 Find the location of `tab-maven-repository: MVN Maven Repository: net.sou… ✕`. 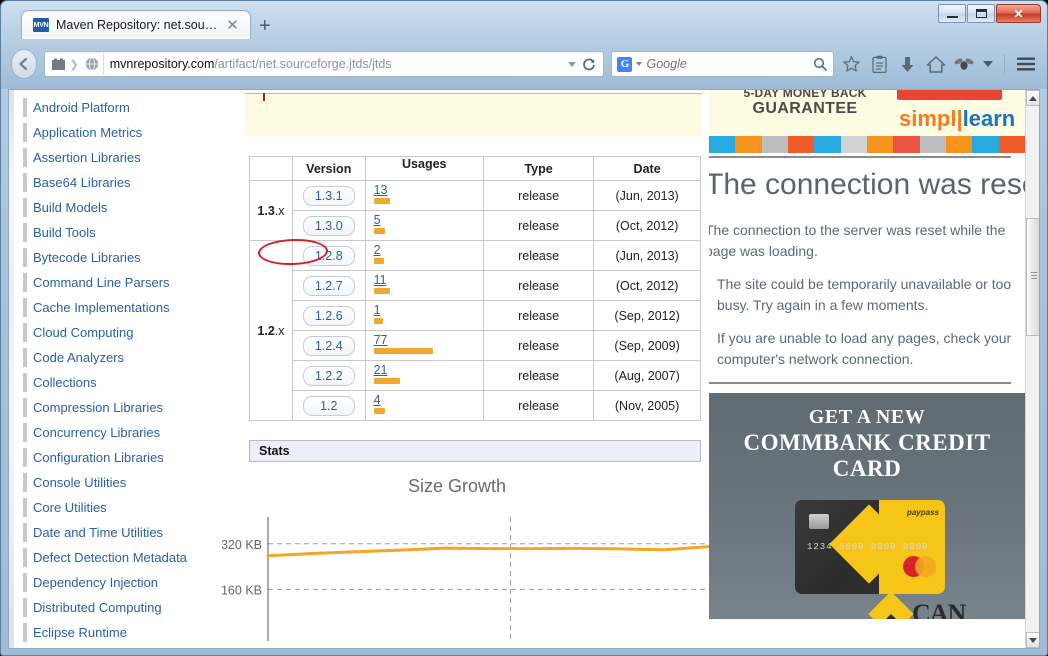

tab-maven-repository: MVN Maven Repository: net.sou… ✕ is located at coordinates (136, 24).